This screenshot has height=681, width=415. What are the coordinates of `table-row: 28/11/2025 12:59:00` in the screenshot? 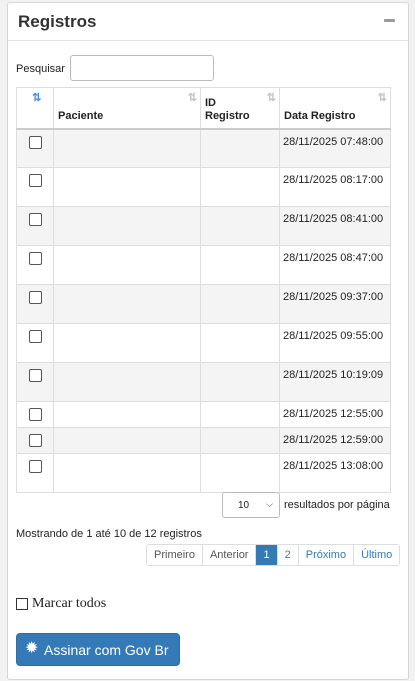 It's located at (203, 440).